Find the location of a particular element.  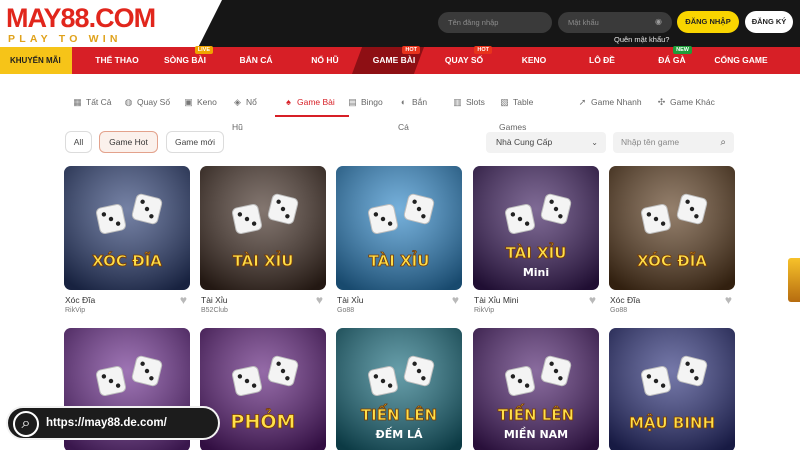

nav-item-label: QUAY SỐ is located at coordinates (464, 60).